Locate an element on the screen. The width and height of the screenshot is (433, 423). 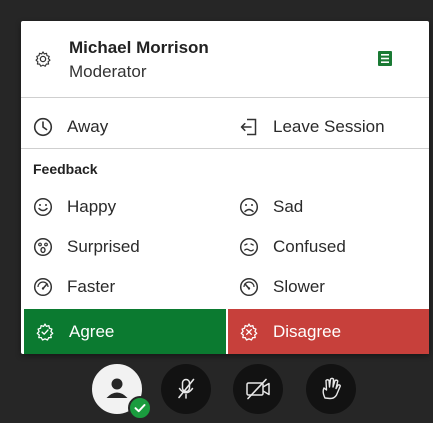
feedback-faster-button: Faster is located at coordinates (74, 287).